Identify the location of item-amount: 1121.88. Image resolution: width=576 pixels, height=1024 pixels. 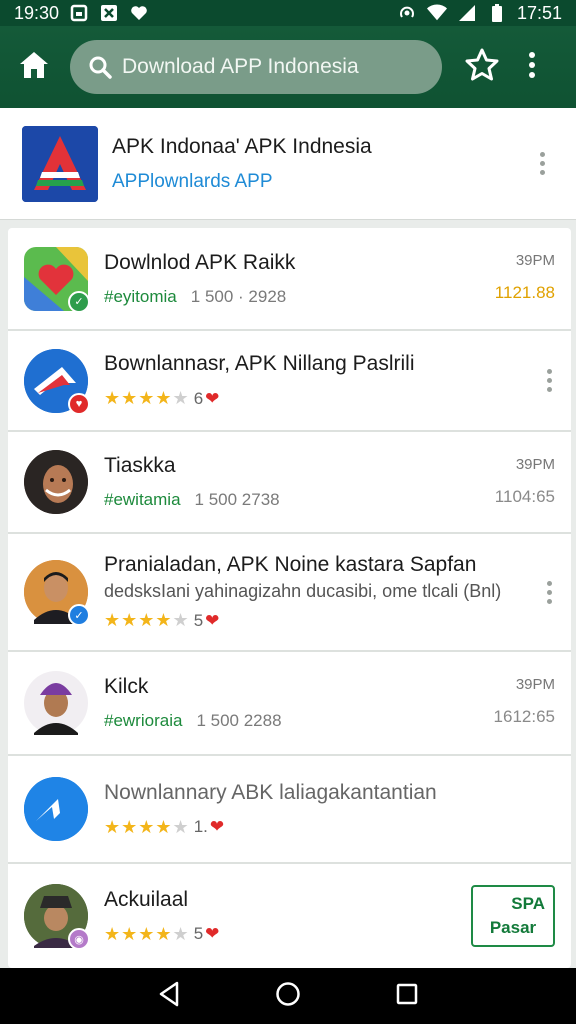
(524, 292).